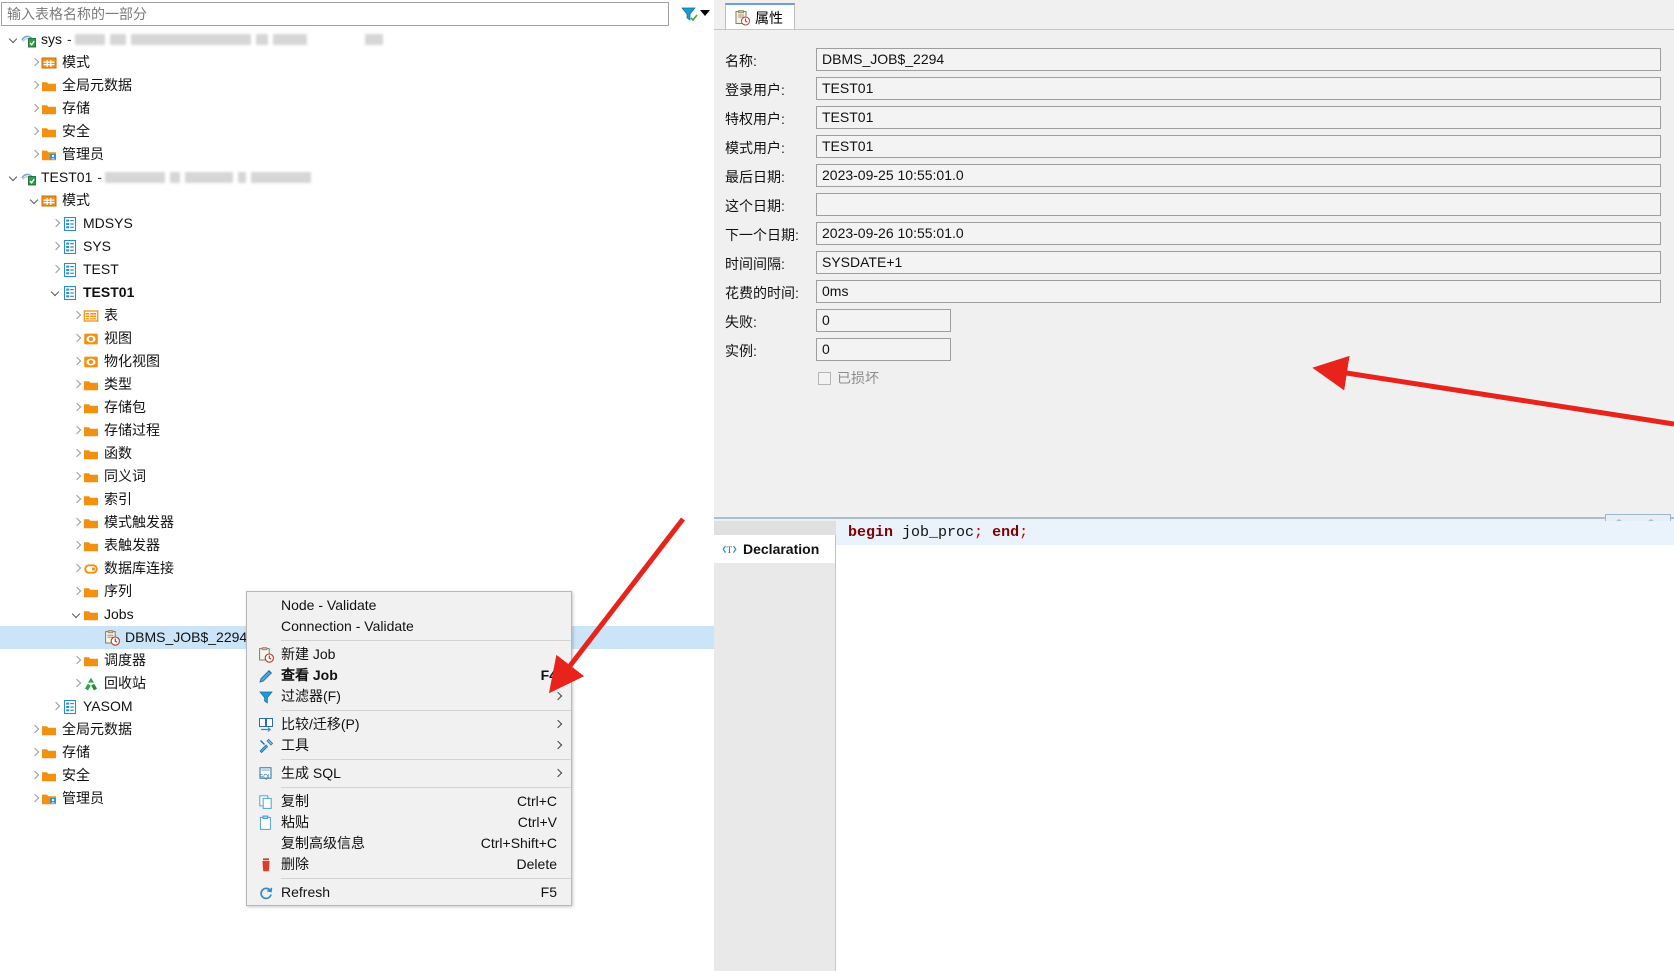  I want to click on tree-node: 数据库连接, so click(357, 568).